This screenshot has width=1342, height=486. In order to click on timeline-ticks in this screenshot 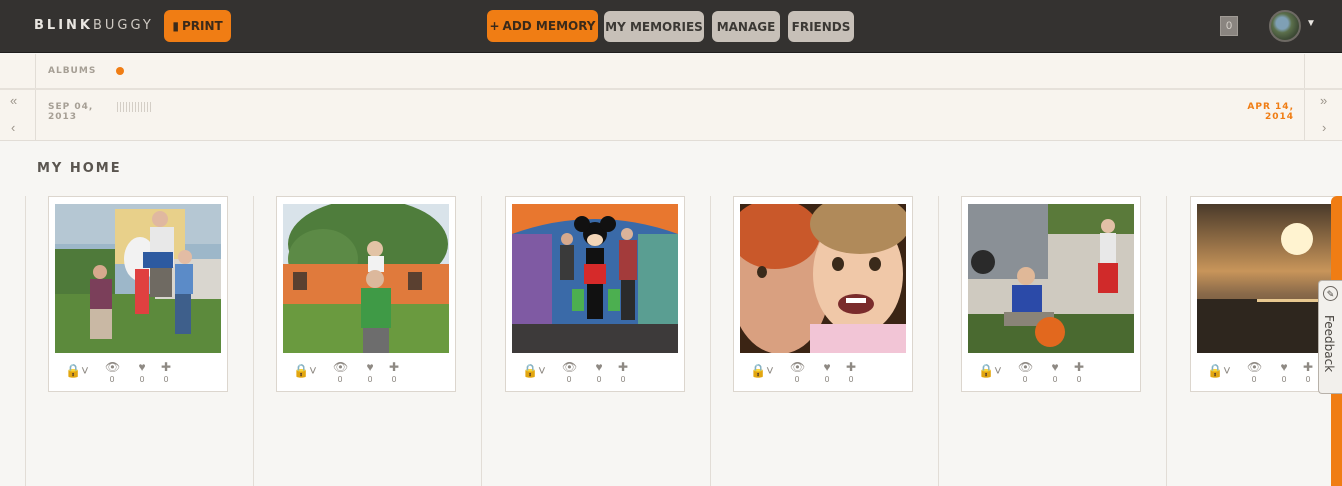, I will do `click(135, 107)`.